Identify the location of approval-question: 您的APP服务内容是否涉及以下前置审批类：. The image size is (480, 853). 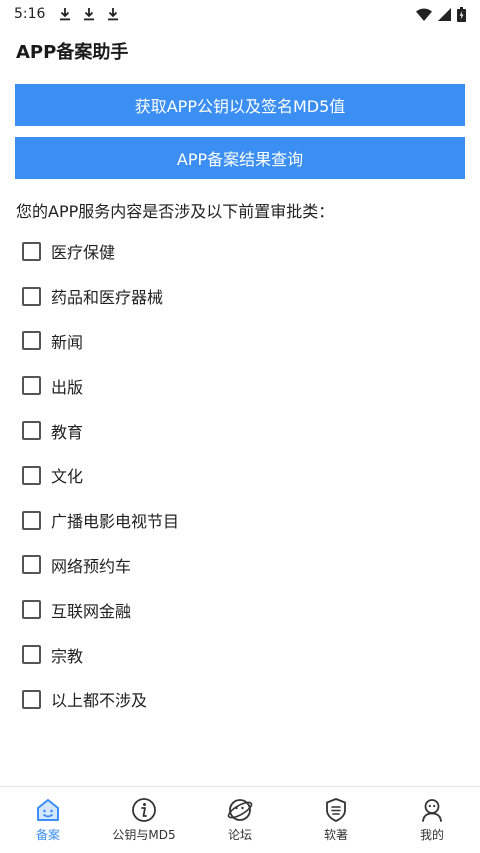
(175, 211).